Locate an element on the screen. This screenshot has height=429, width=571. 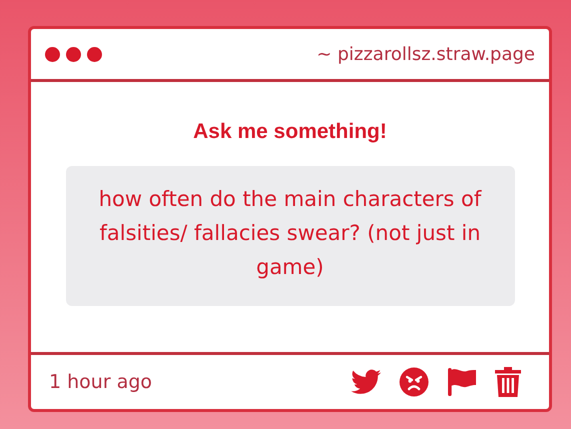
site-url: ~ pizzarollsz.straw.page is located at coordinates (425, 54).